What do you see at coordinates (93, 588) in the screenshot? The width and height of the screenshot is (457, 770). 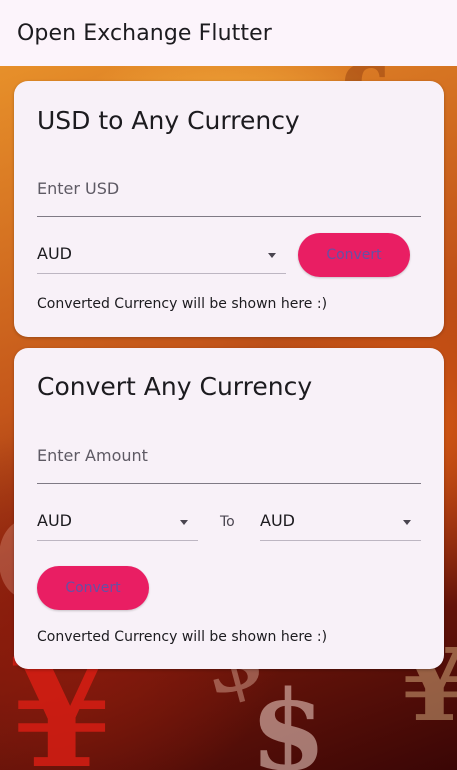 I see `convert-any-button: Convert` at bounding box center [93, 588].